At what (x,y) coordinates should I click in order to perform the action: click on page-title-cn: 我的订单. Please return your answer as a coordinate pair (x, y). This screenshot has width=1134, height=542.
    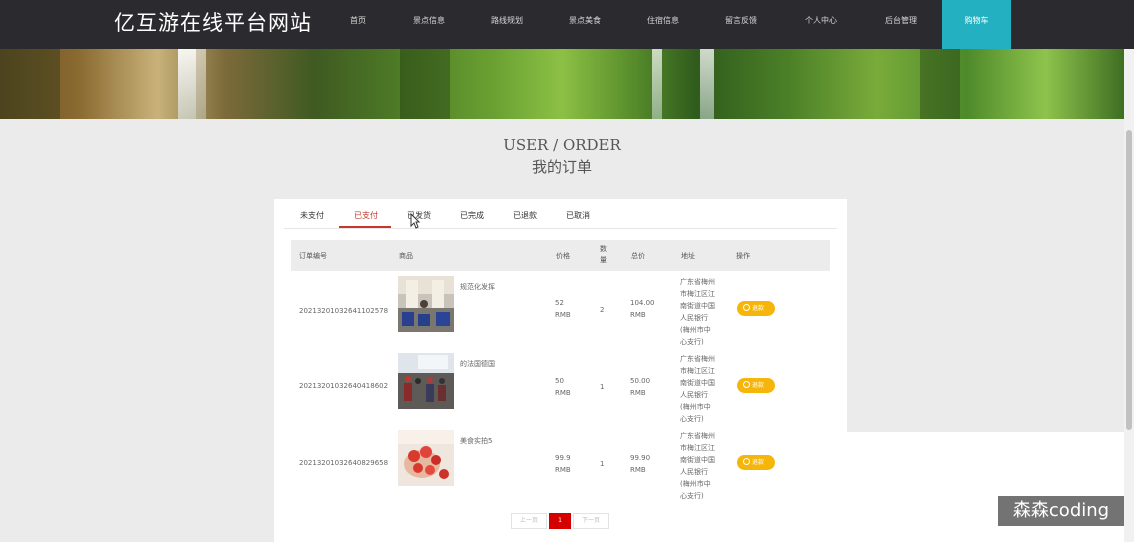
    Looking at the image, I should click on (561, 167).